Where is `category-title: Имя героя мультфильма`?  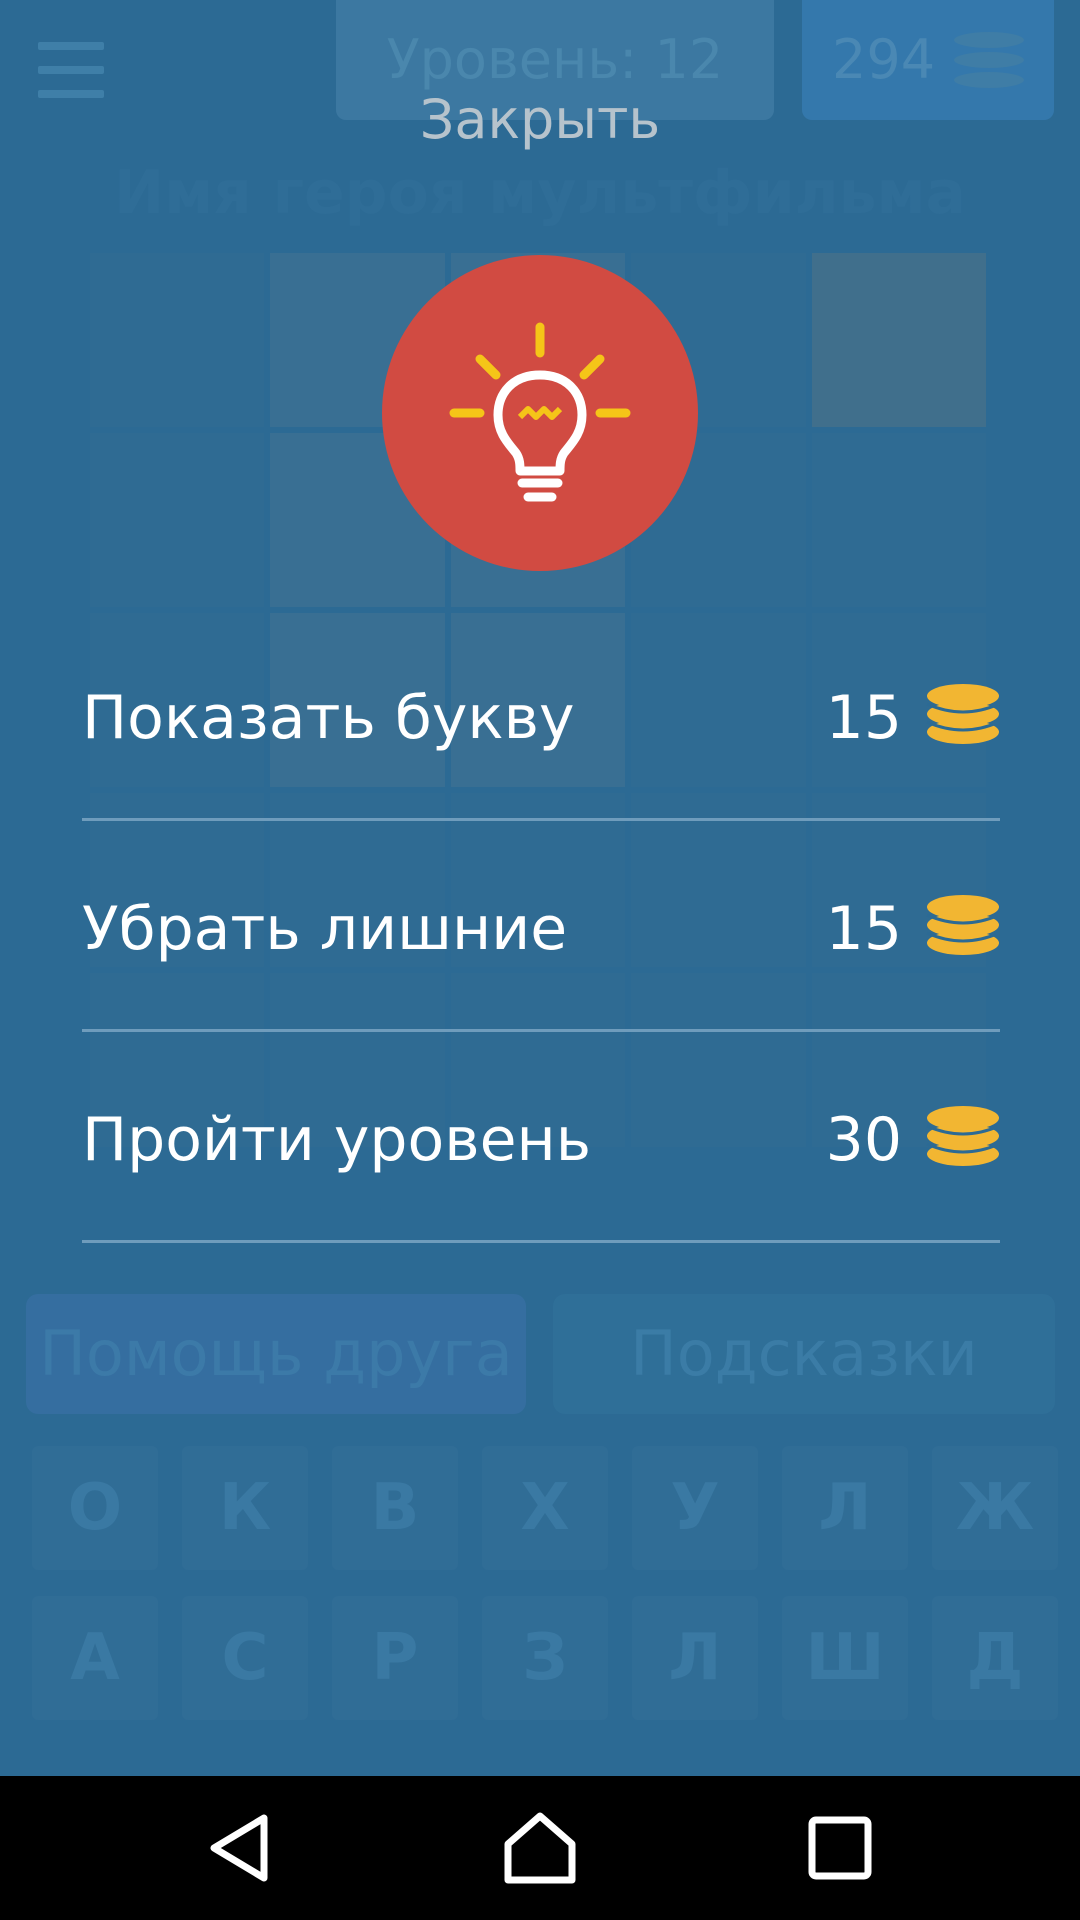
category-title: Имя героя мультфильма is located at coordinates (540, 193).